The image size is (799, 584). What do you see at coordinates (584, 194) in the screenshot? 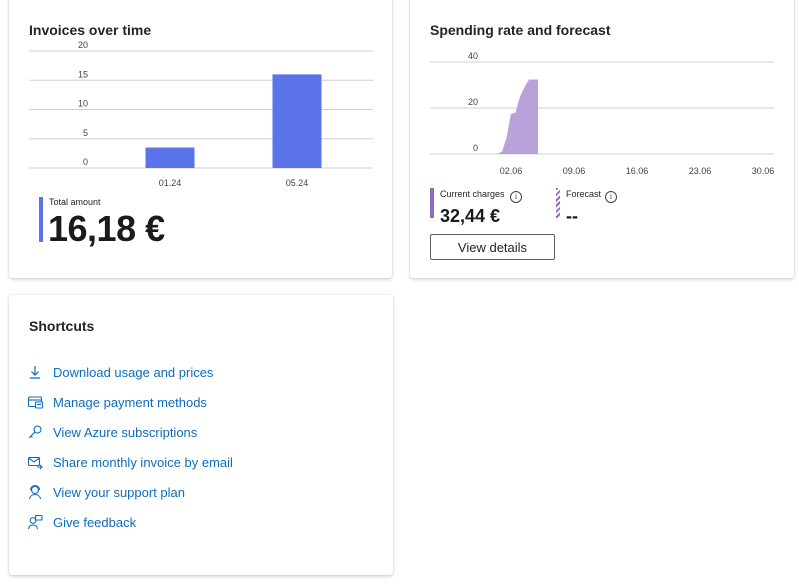
I see `forecast-label: Forecast` at bounding box center [584, 194].